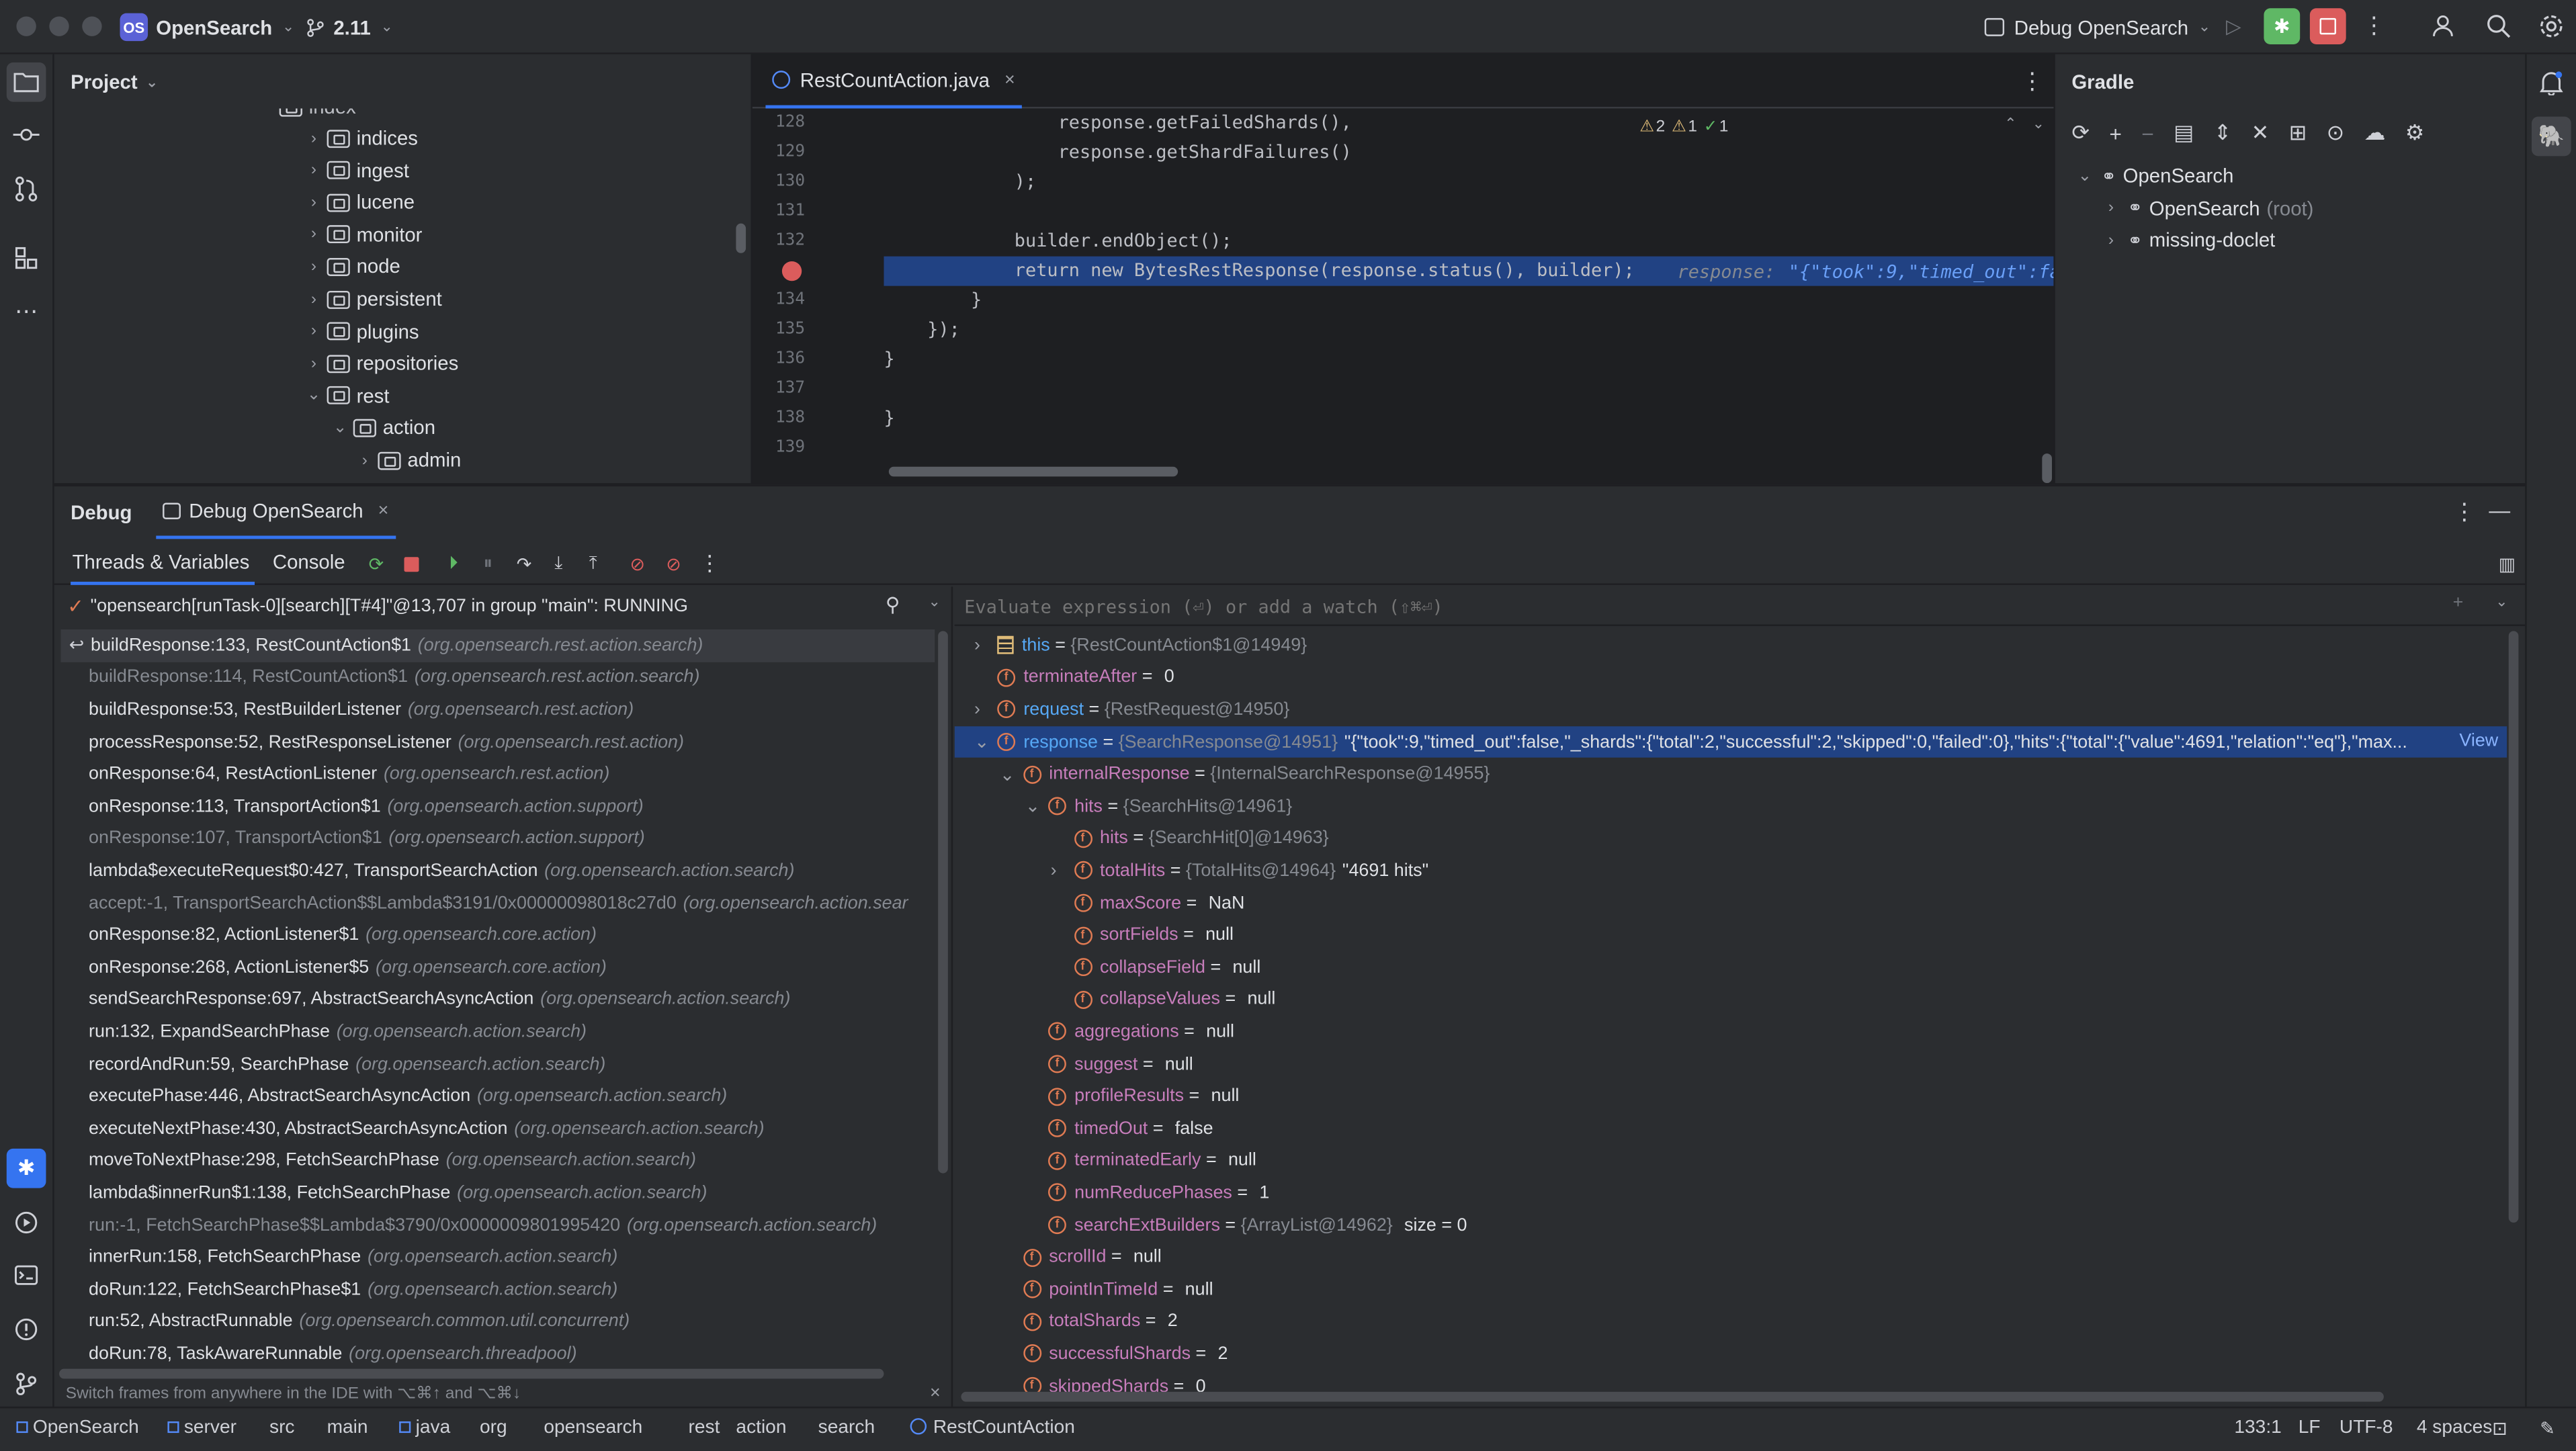 The width and height of the screenshot is (2576, 1451). I want to click on branch-switcher: 2.11 ⌄, so click(349, 27).